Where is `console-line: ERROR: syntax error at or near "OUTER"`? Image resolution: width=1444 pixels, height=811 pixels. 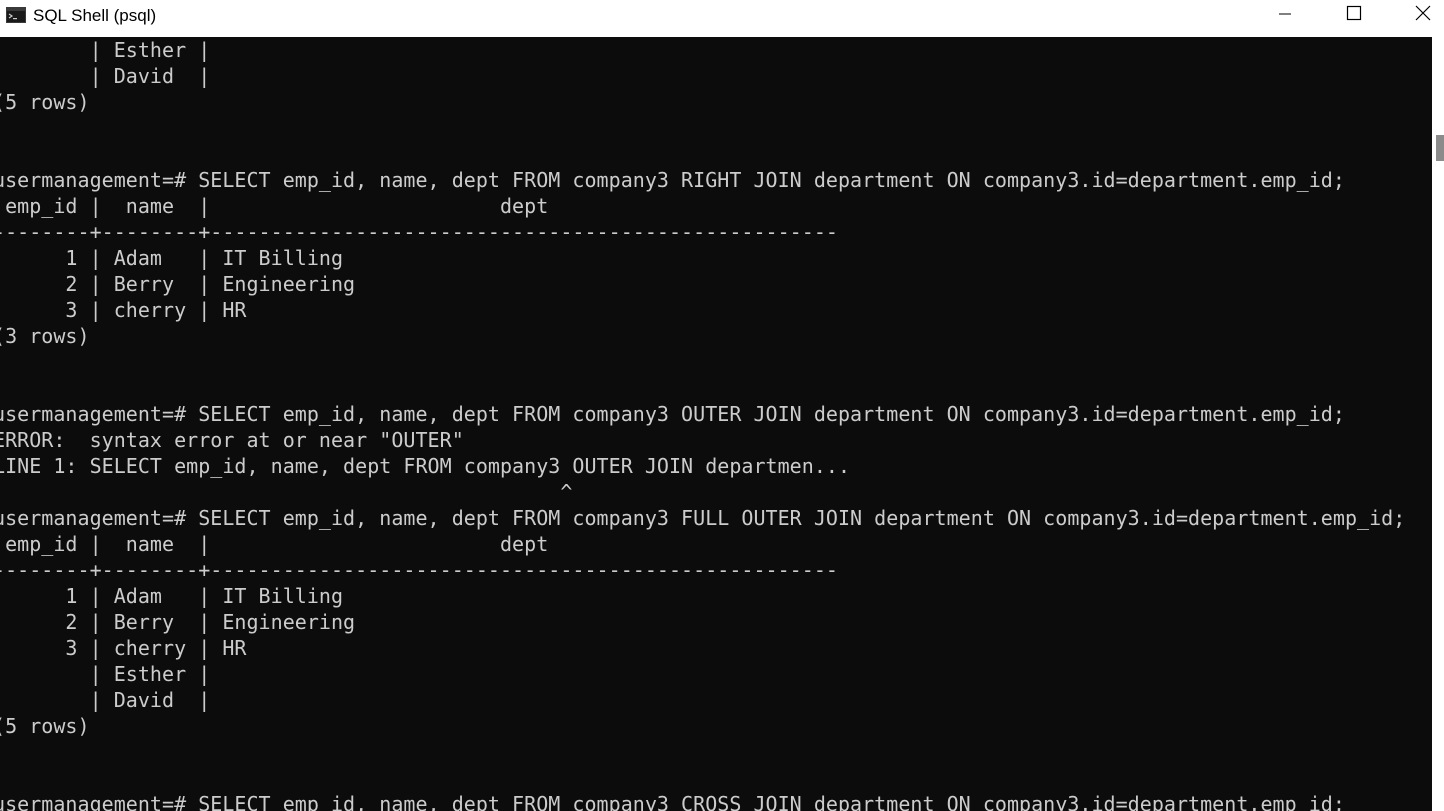 console-line: ERROR: syntax error at or near "OUTER" is located at coordinates (232, 440).